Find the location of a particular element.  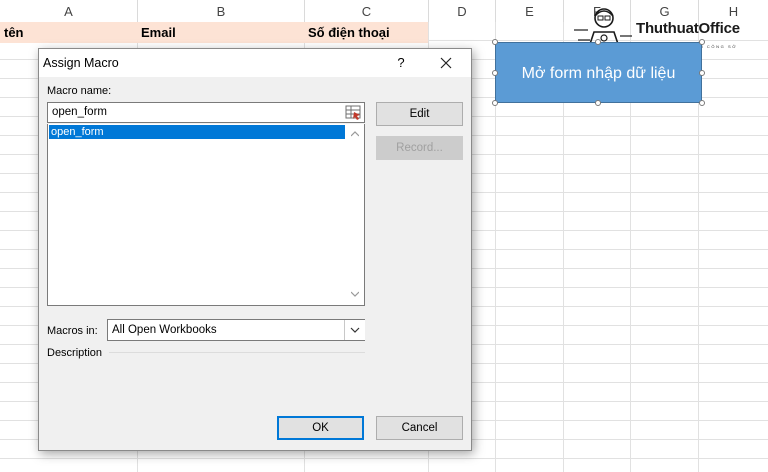

collapse-dialog-icon is located at coordinates (353, 112).